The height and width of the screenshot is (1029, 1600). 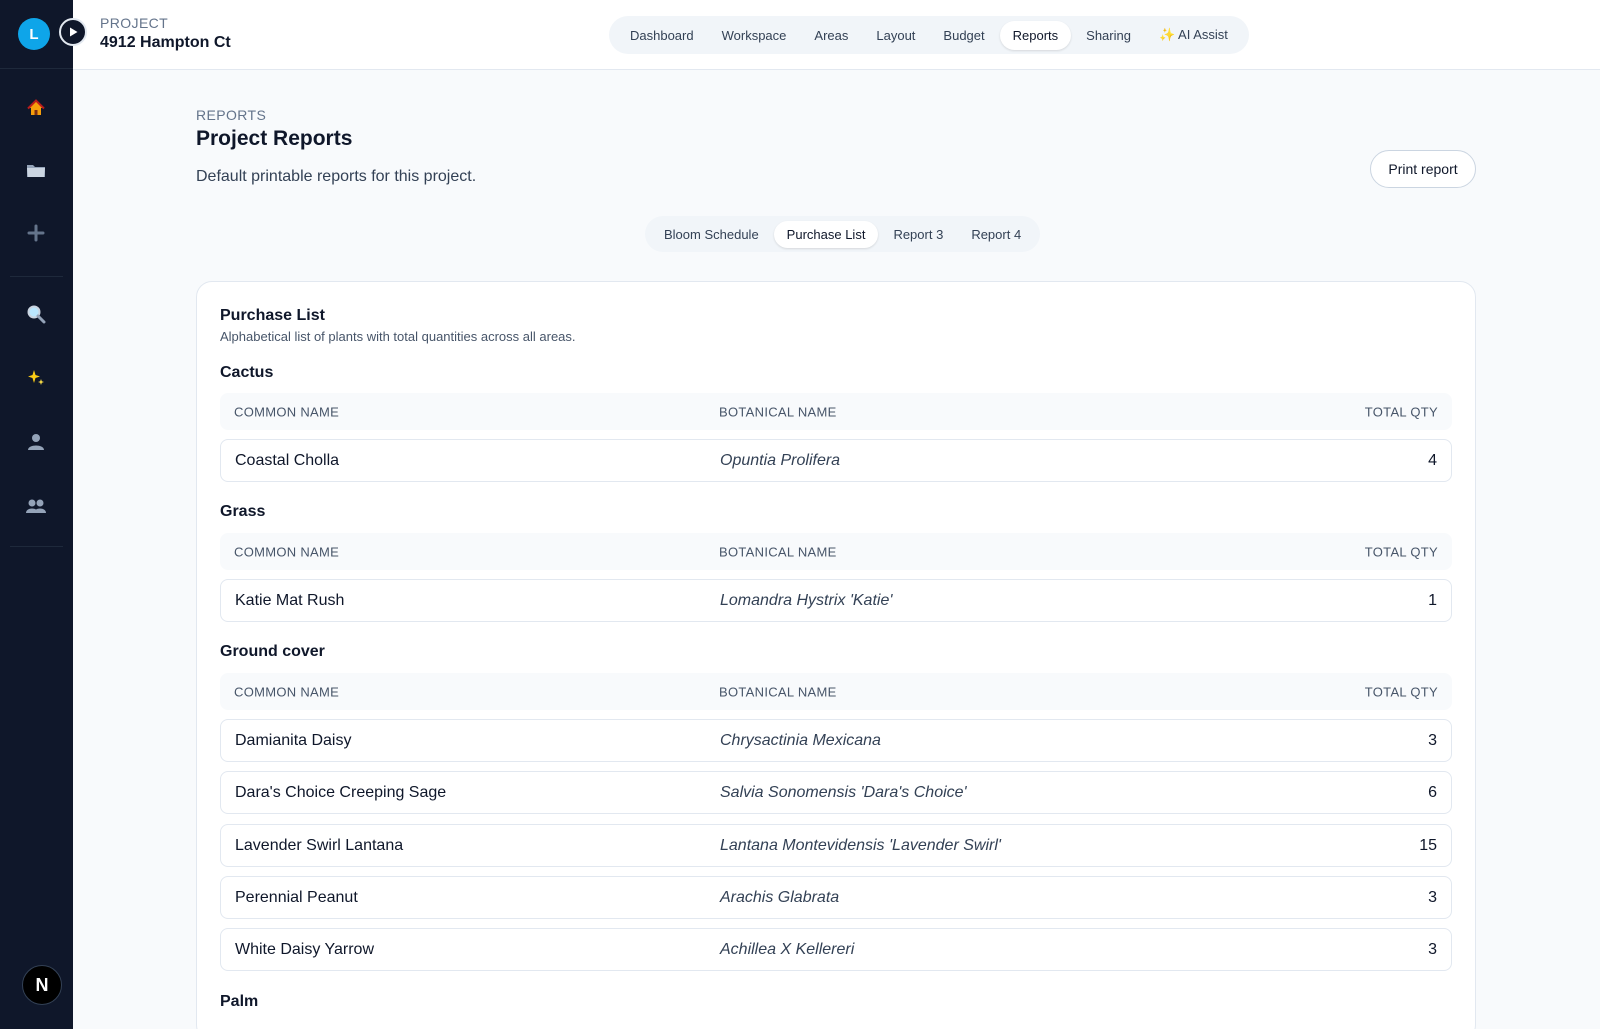 What do you see at coordinates (843, 792) in the screenshot?
I see `botanical-name-cell: Salvia Sonomensis 'Dara's Choice'` at bounding box center [843, 792].